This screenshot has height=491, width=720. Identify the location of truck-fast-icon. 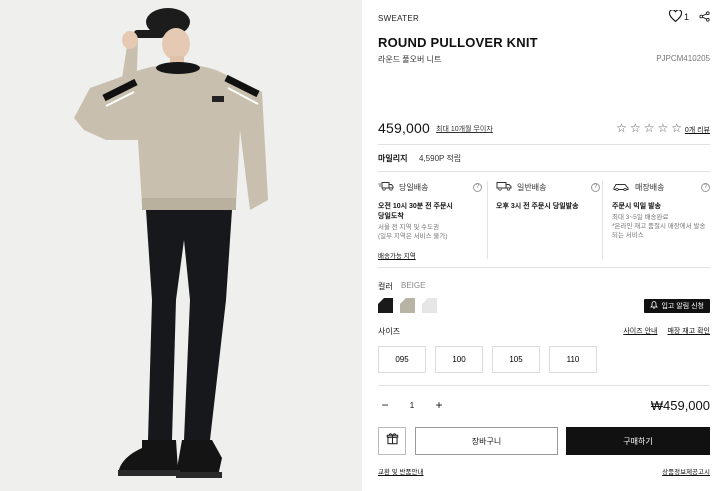
(386, 187).